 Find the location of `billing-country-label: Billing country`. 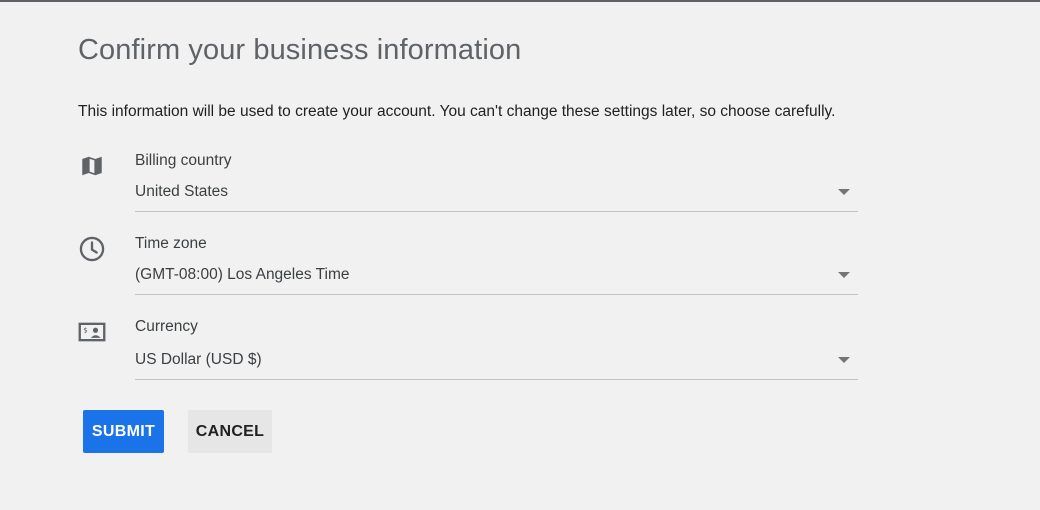

billing-country-label: Billing country is located at coordinates (183, 160).